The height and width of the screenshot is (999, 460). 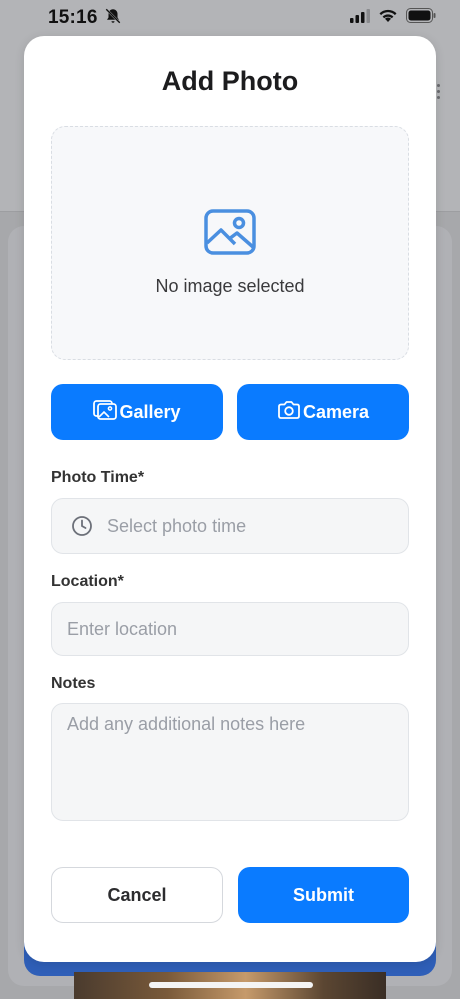 What do you see at coordinates (289, 412) in the screenshot?
I see `camera-icon` at bounding box center [289, 412].